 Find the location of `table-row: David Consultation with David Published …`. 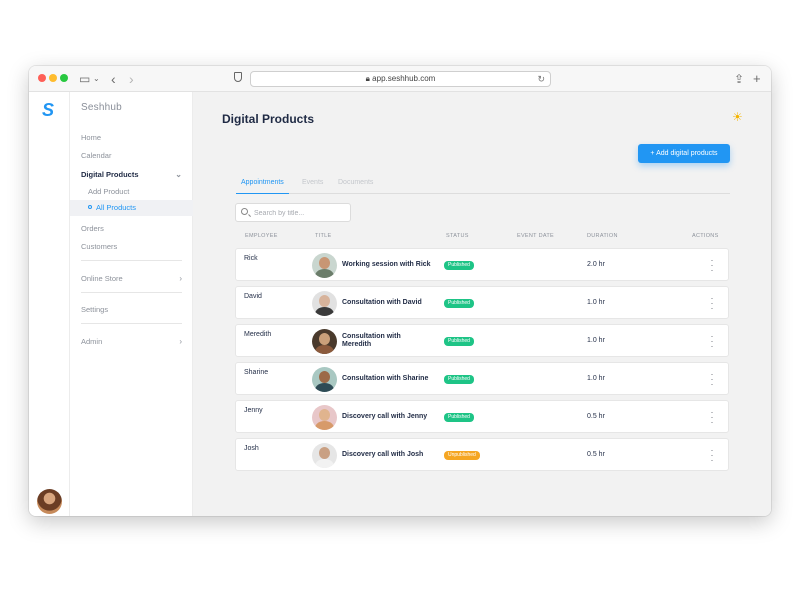

table-row: David Consultation with David Published … is located at coordinates (482, 302).